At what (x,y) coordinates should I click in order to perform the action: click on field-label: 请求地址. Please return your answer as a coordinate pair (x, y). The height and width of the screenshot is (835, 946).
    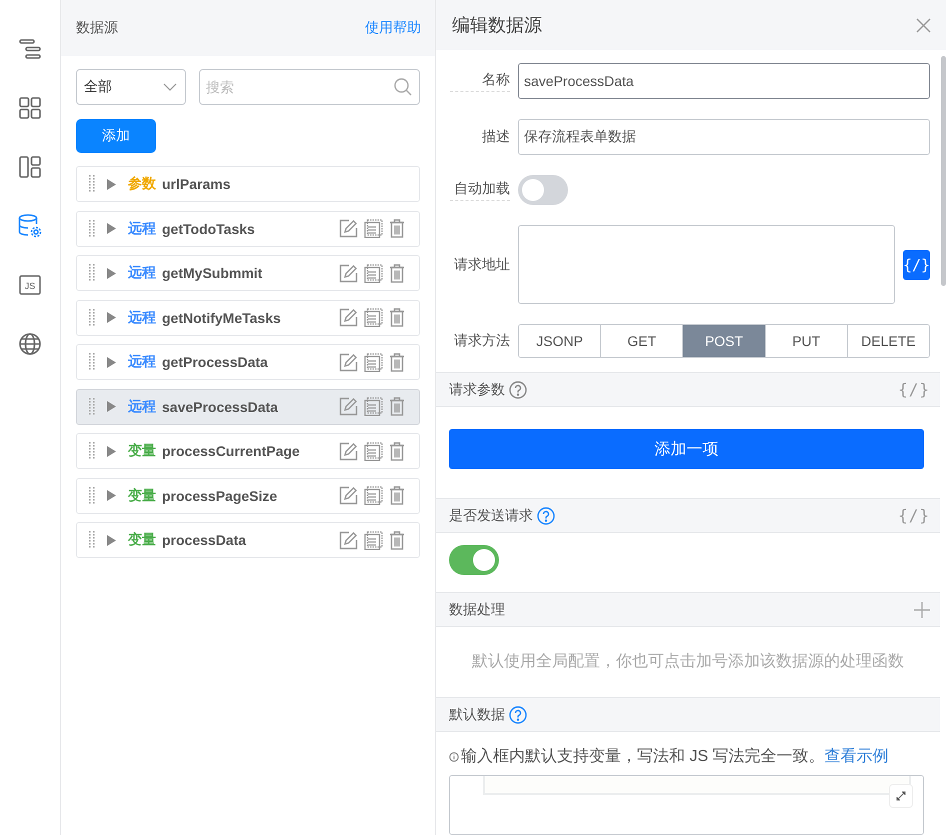
    Looking at the image, I should click on (481, 265).